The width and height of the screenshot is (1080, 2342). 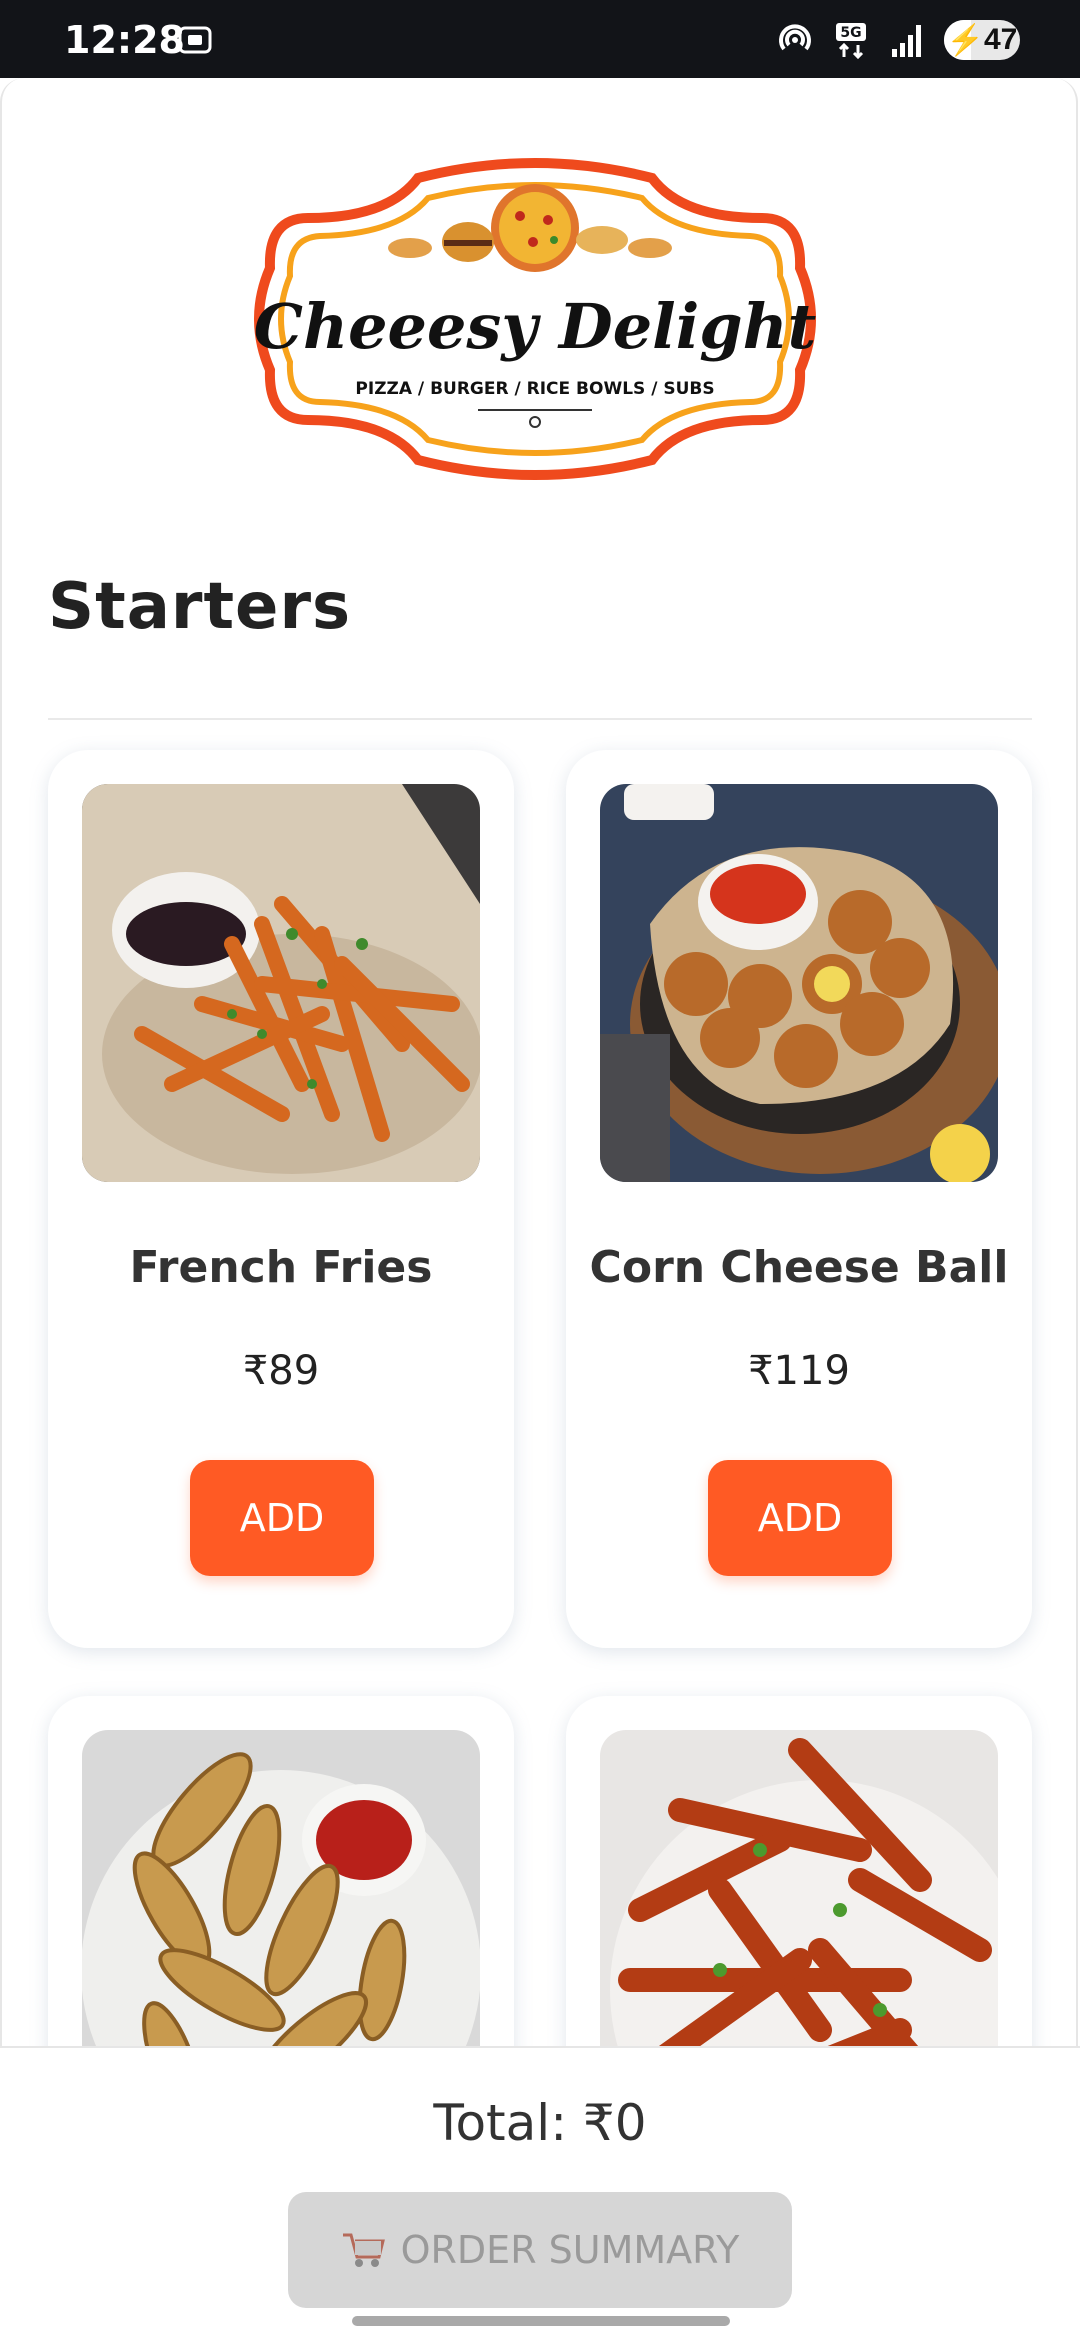 What do you see at coordinates (906, 41) in the screenshot?
I see `signal-icon` at bounding box center [906, 41].